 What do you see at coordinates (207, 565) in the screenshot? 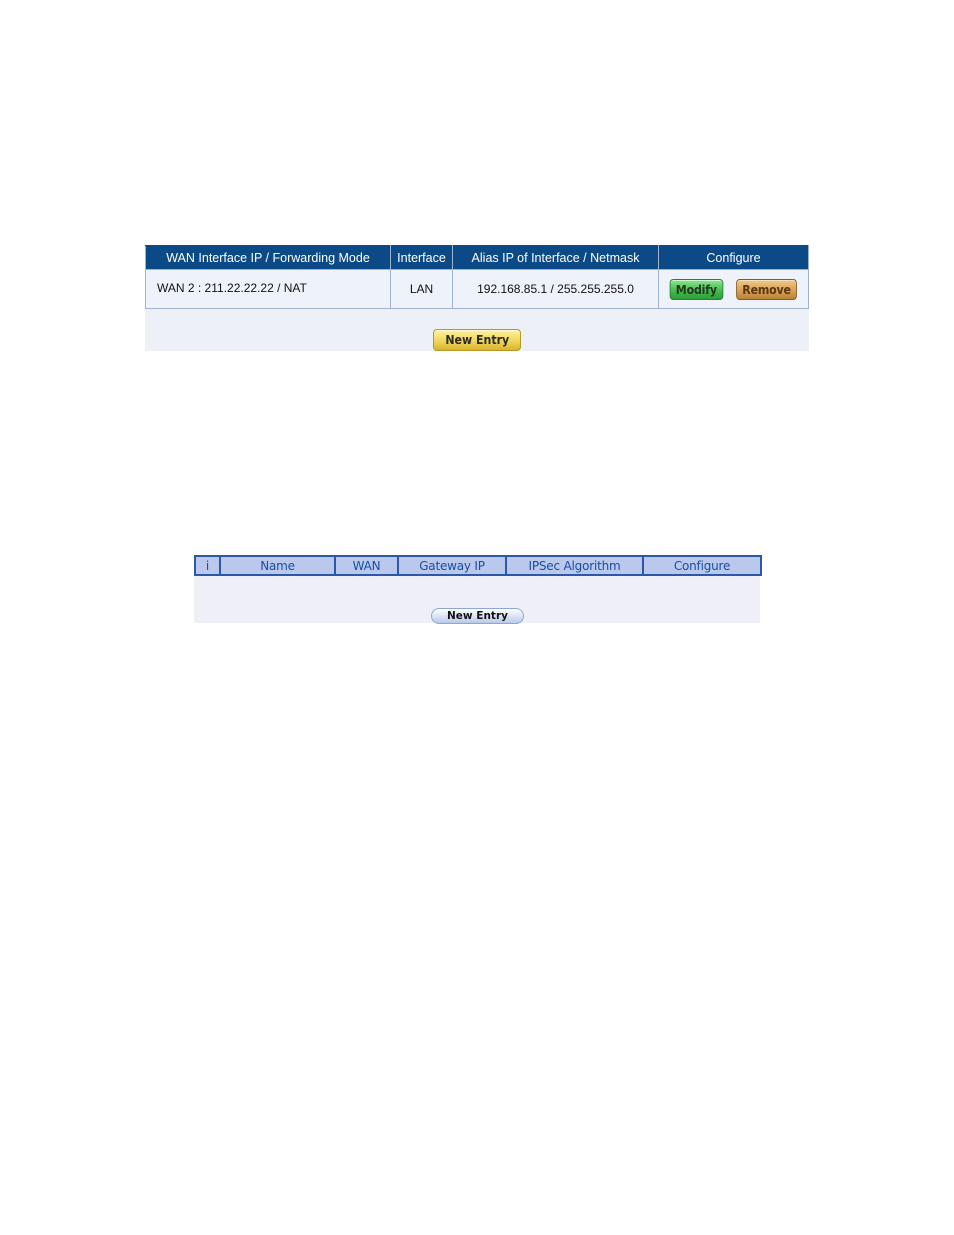
I see `column-header-index: i` at bounding box center [207, 565].